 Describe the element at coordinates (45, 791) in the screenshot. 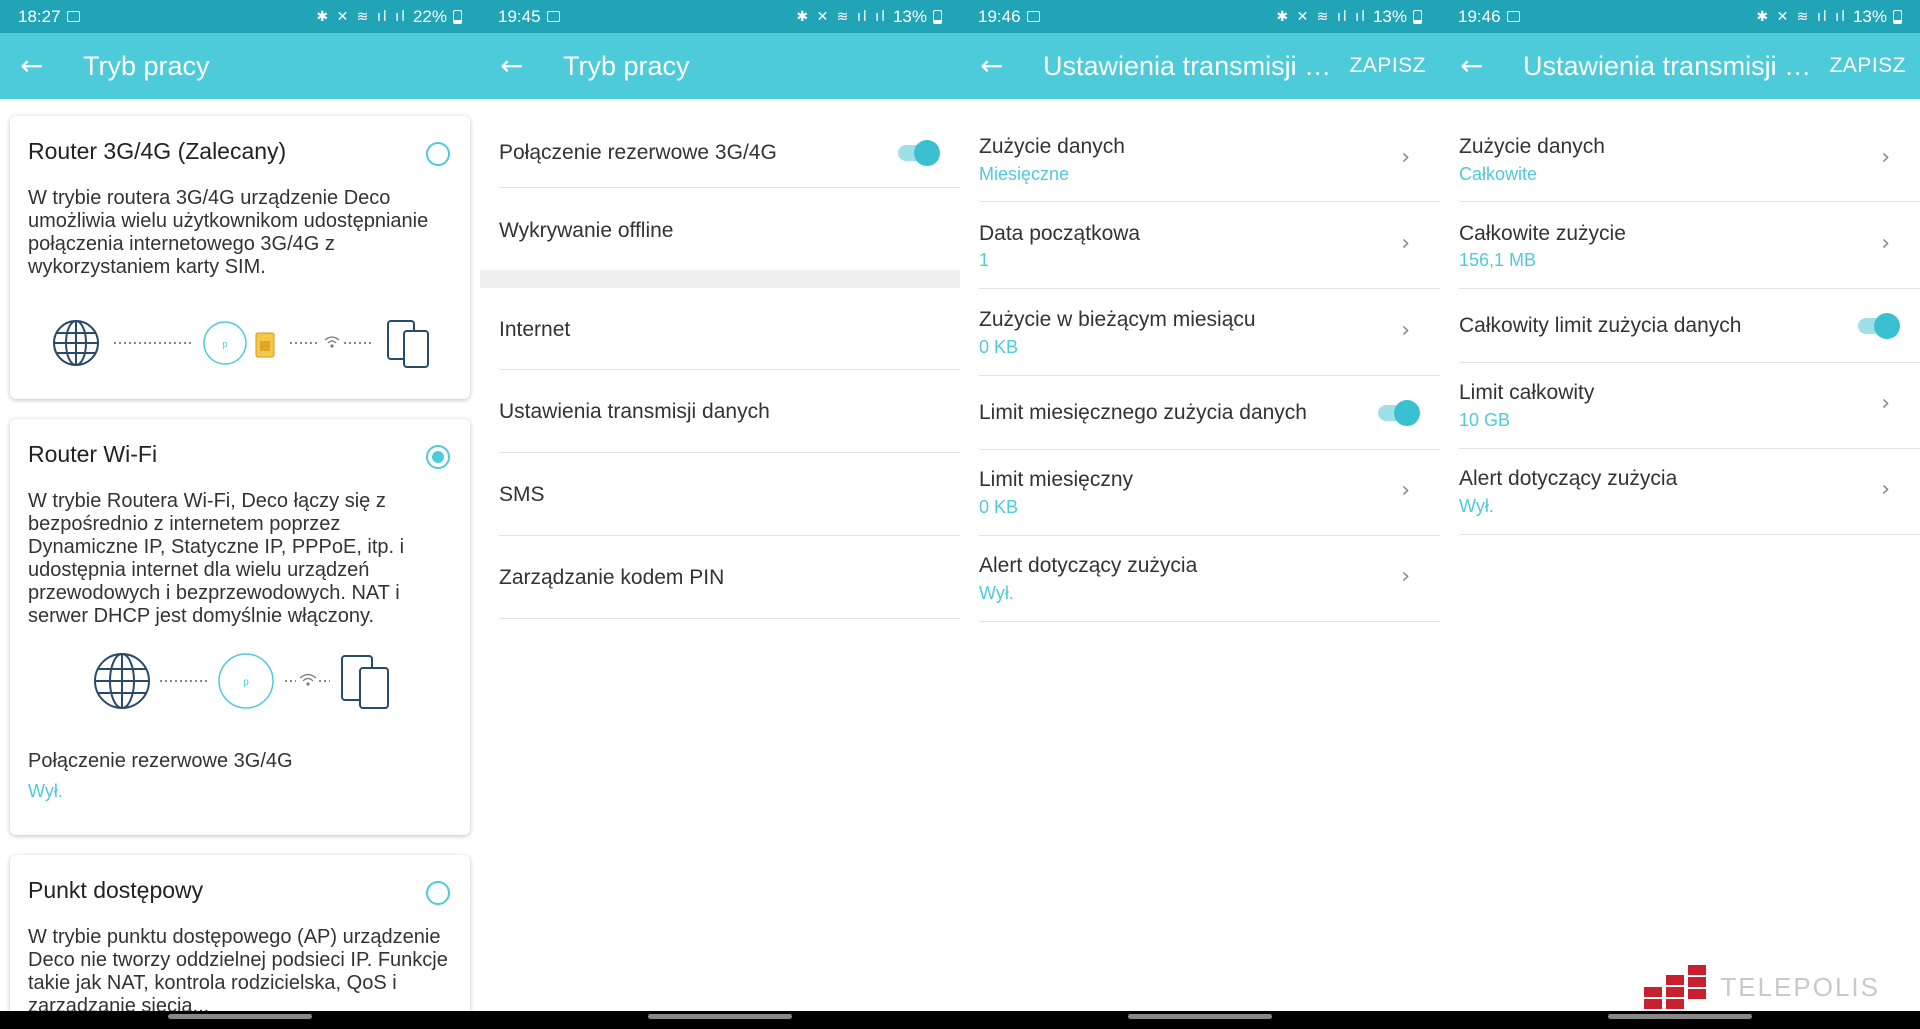

I see `backup-connection-value: Wył.` at that location.